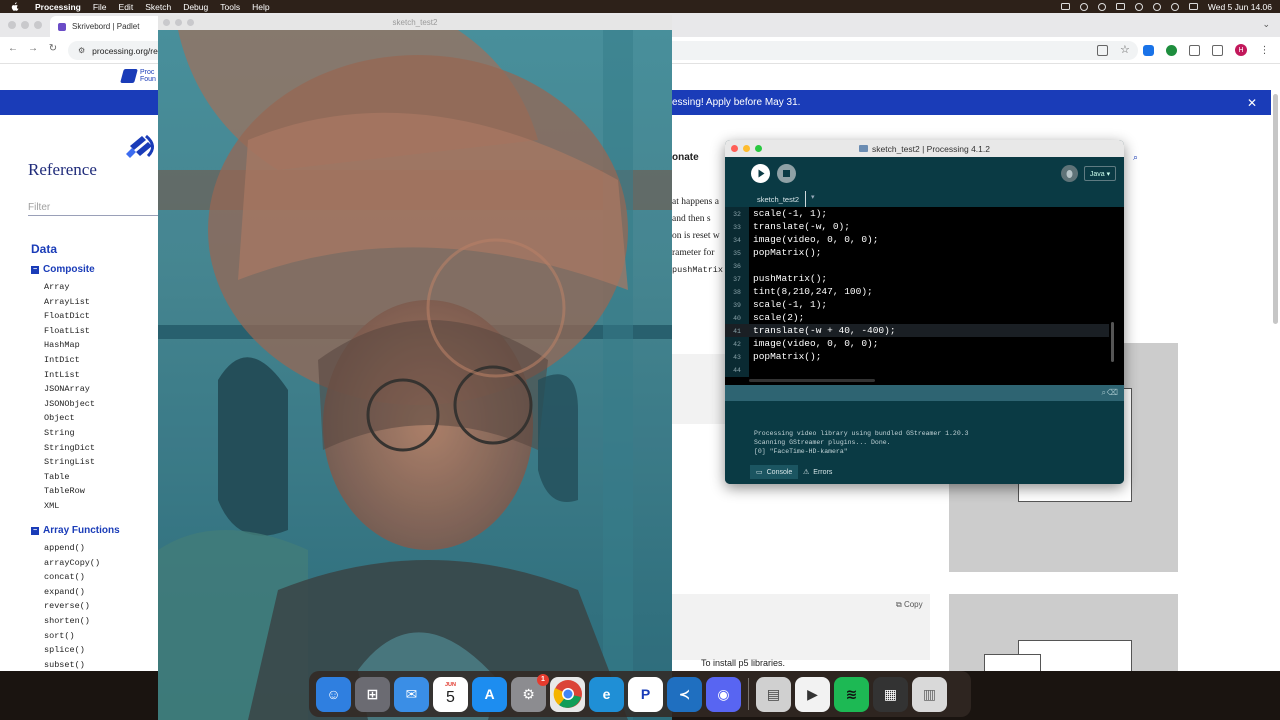  What do you see at coordinates (917, 239) in the screenshot?
I see `code-line: 34 image(video, 0, 0, 0);` at bounding box center [917, 239].